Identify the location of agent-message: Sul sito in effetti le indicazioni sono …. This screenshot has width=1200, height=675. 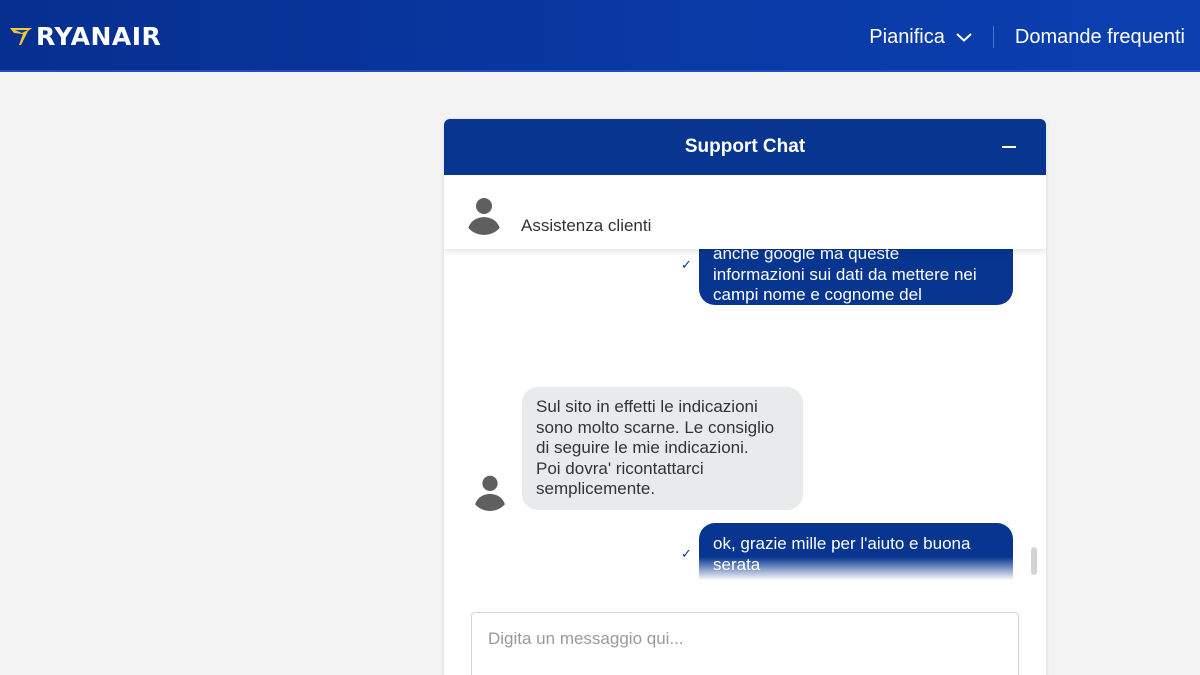
(662, 448).